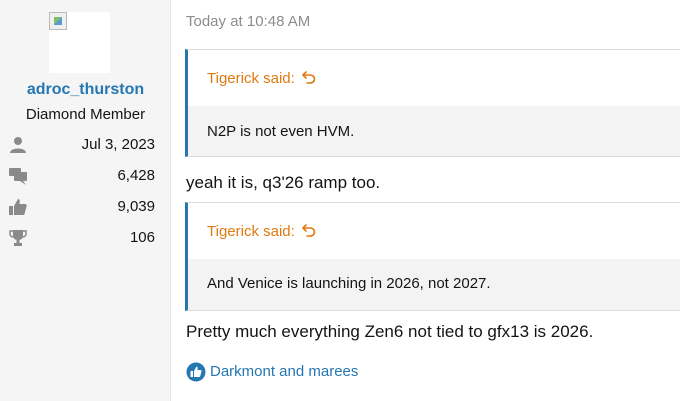 Image resolution: width=680 pixels, height=401 pixels. What do you see at coordinates (18, 176) in the screenshot?
I see `messages-icon` at bounding box center [18, 176].